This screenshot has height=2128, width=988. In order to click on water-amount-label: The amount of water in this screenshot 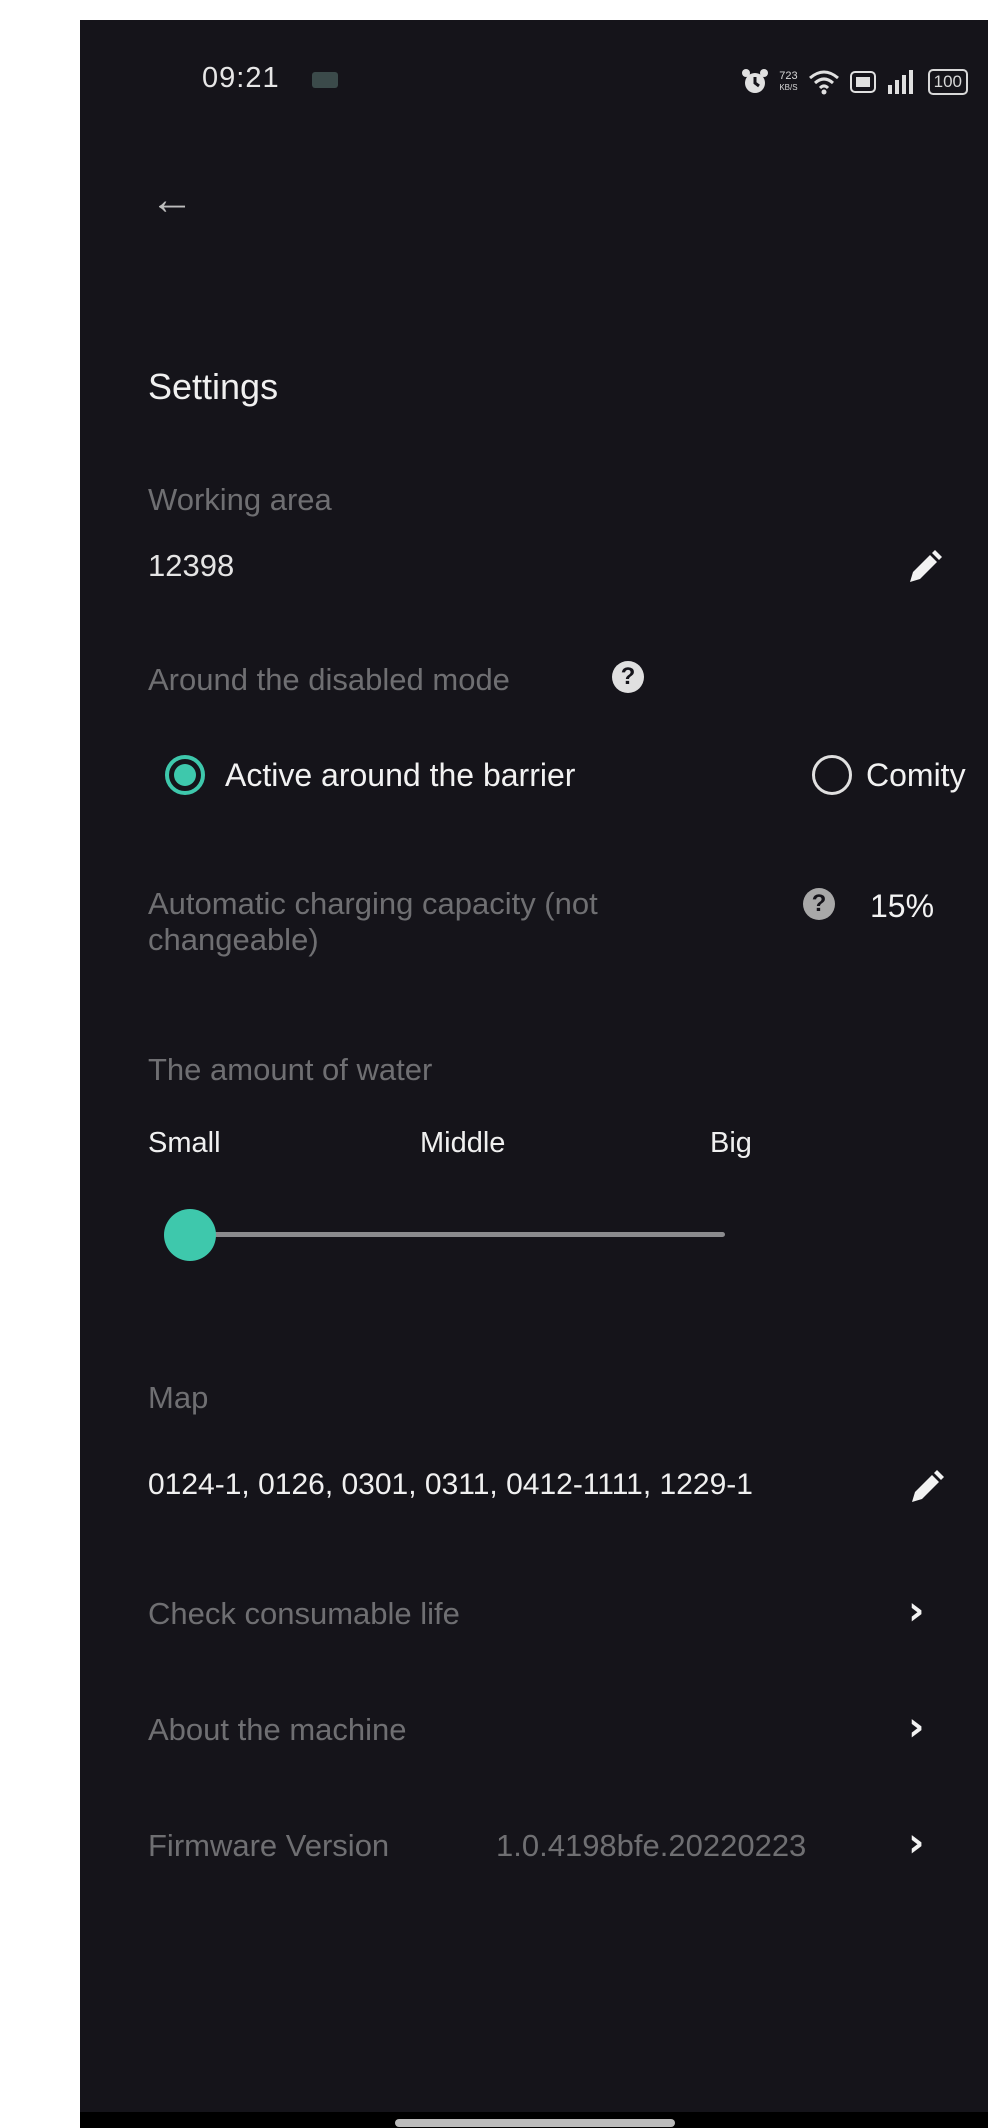, I will do `click(290, 1069)`.